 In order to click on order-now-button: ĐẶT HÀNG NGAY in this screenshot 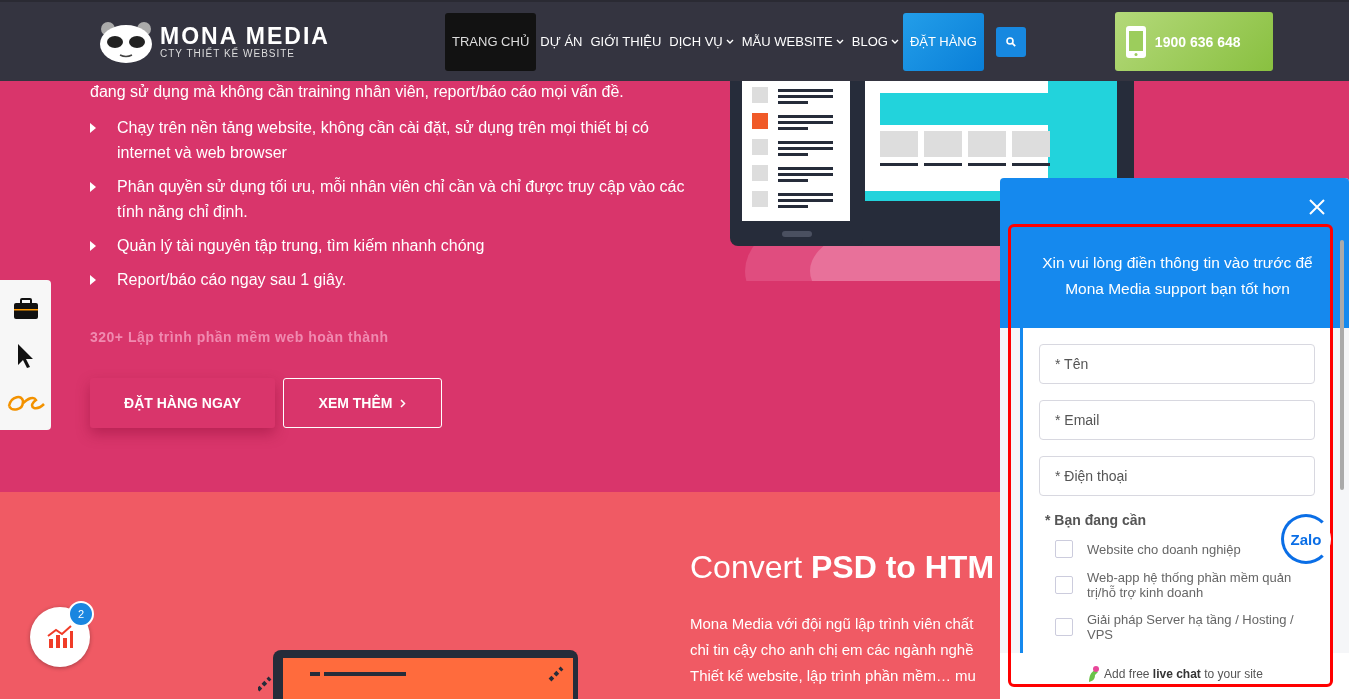, I will do `click(182, 403)`.